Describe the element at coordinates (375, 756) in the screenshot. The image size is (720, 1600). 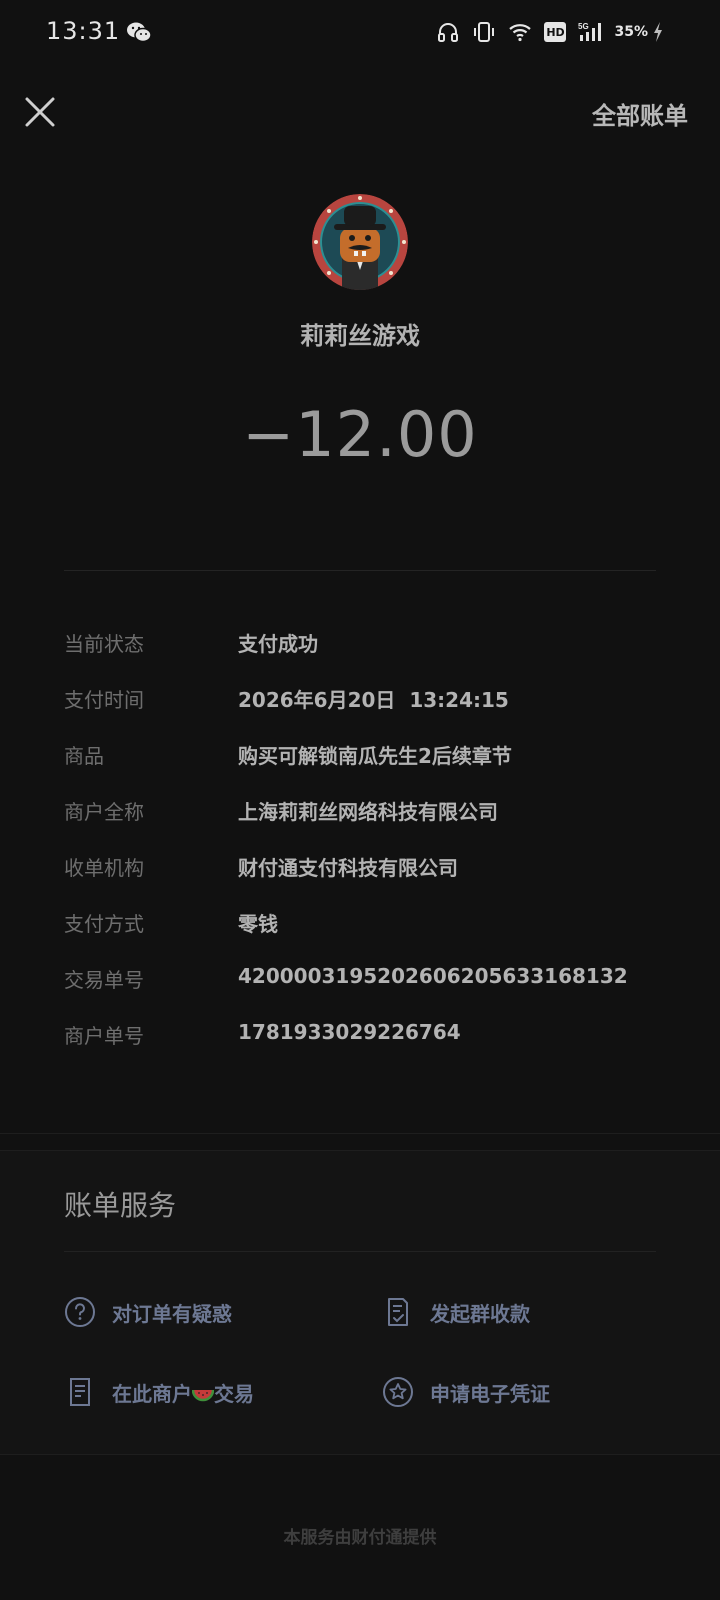
I see `detail-value: 购买可解锁南瓜先生2后续章节` at that location.